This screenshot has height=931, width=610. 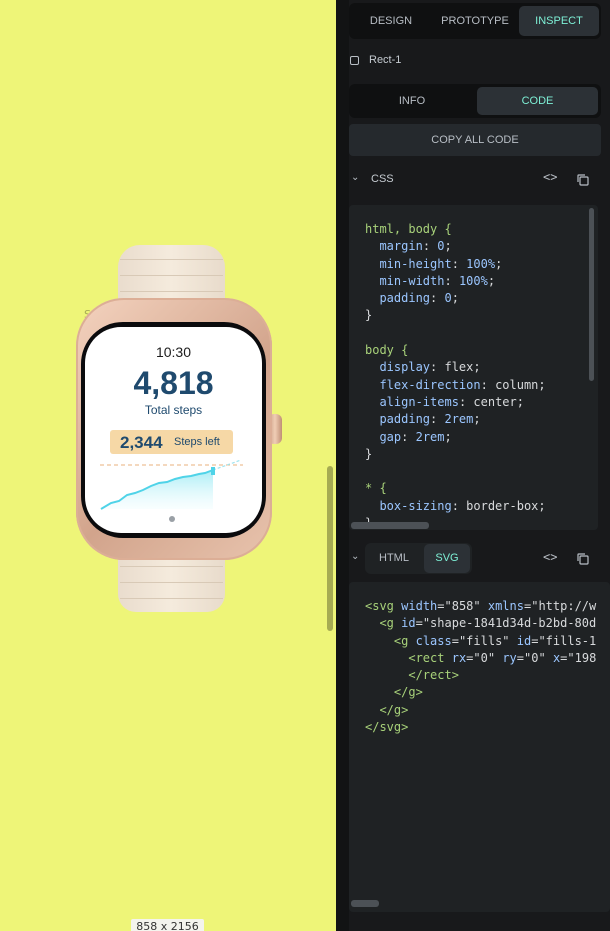 I want to click on tab-prototype: PROTOTYPE, so click(x=475, y=21).